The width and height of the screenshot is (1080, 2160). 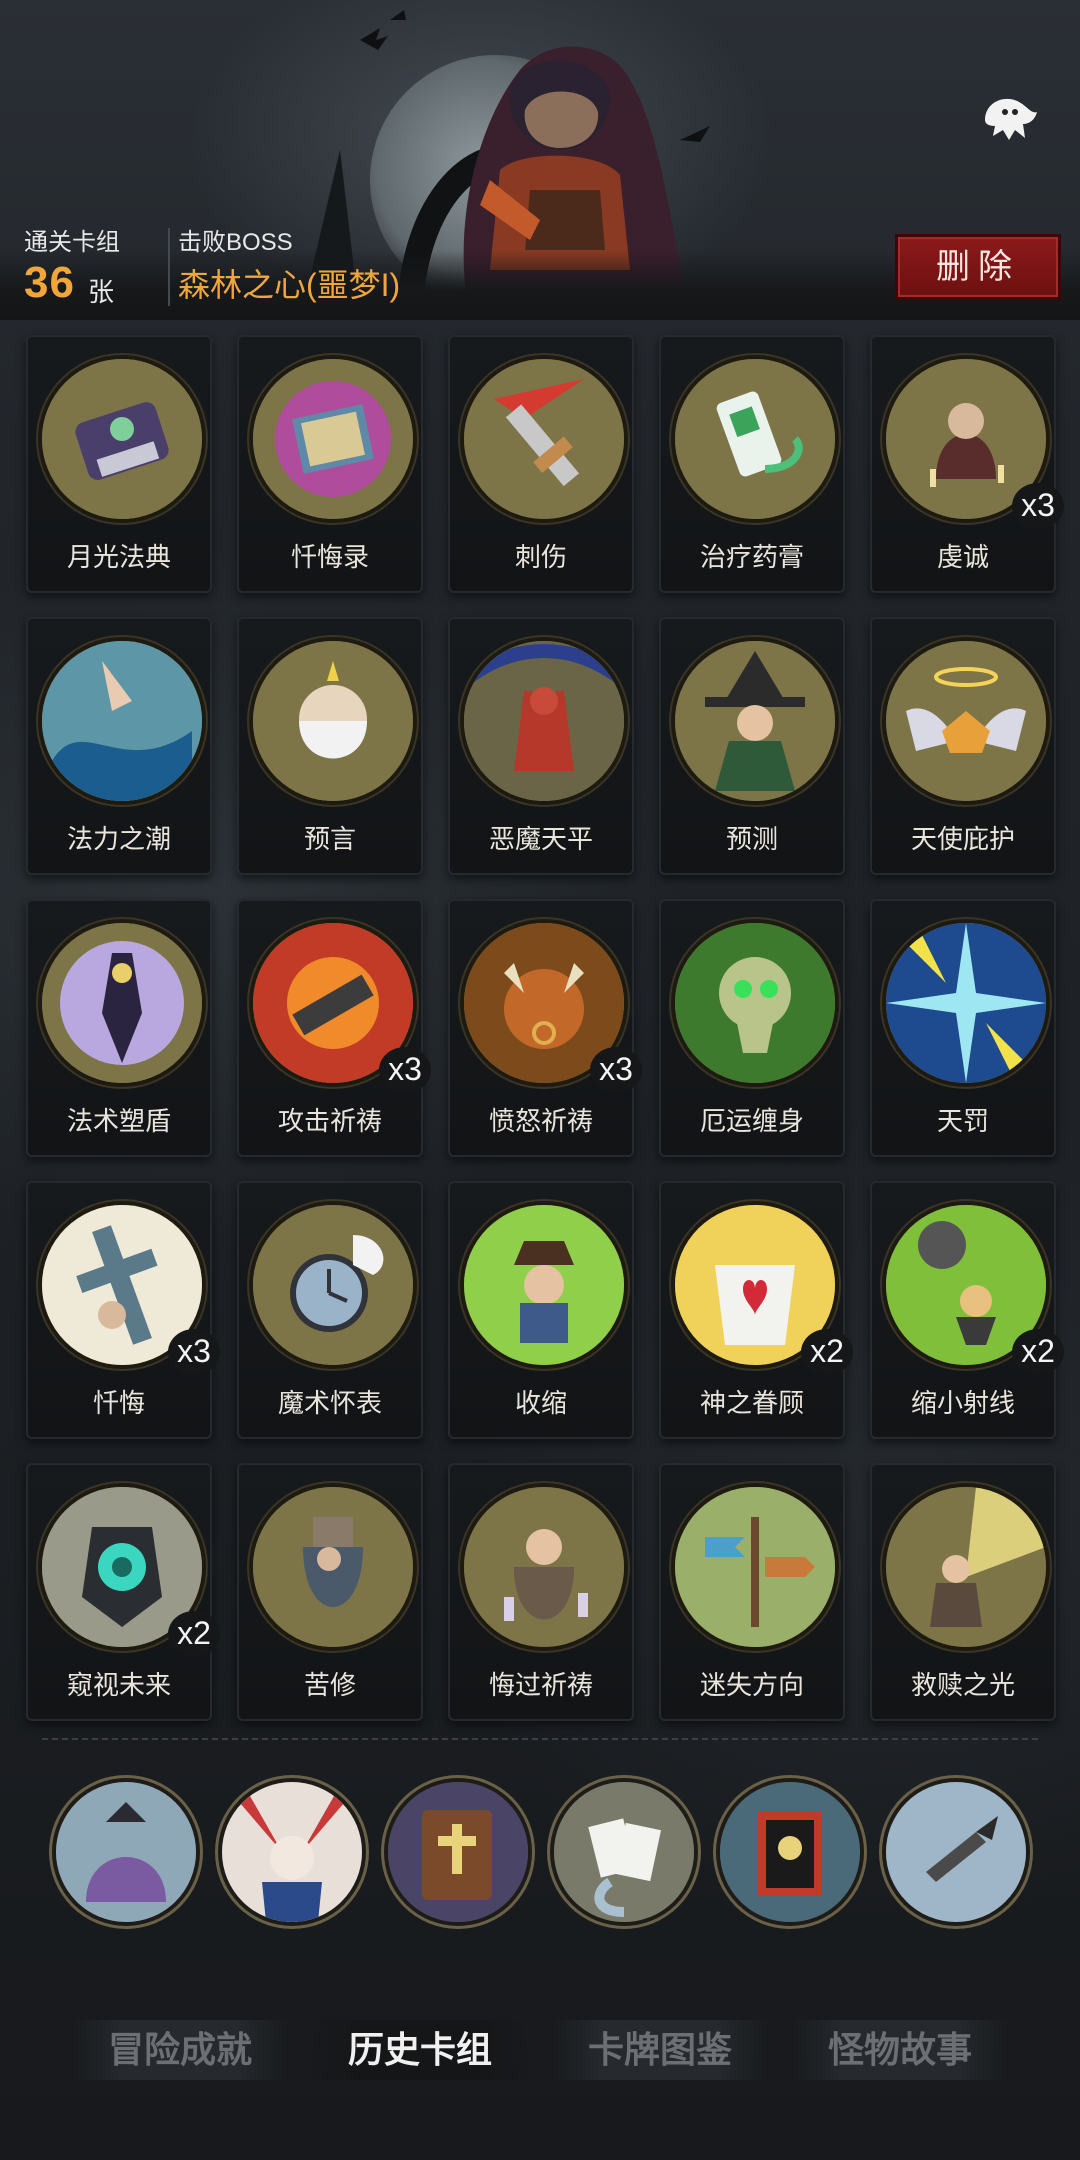 I want to click on angel-protection-icon, so click(x=966, y=721).